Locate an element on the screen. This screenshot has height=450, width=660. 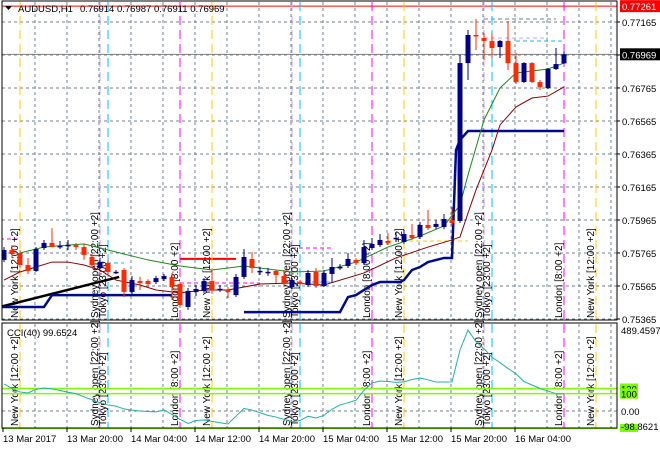
price-axis-label: 0.75965 is located at coordinates (639, 221).